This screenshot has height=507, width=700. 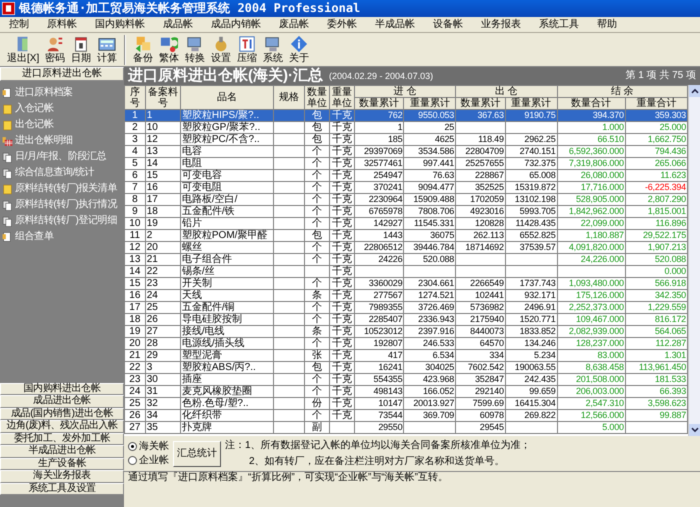 What do you see at coordinates (406, 284) in the screenshot?
I see `table-row: 15 23 开关制 个 千克 3360029 2304.661 2266549 1737.743 1,093,480.000 566.918` at bounding box center [406, 284].